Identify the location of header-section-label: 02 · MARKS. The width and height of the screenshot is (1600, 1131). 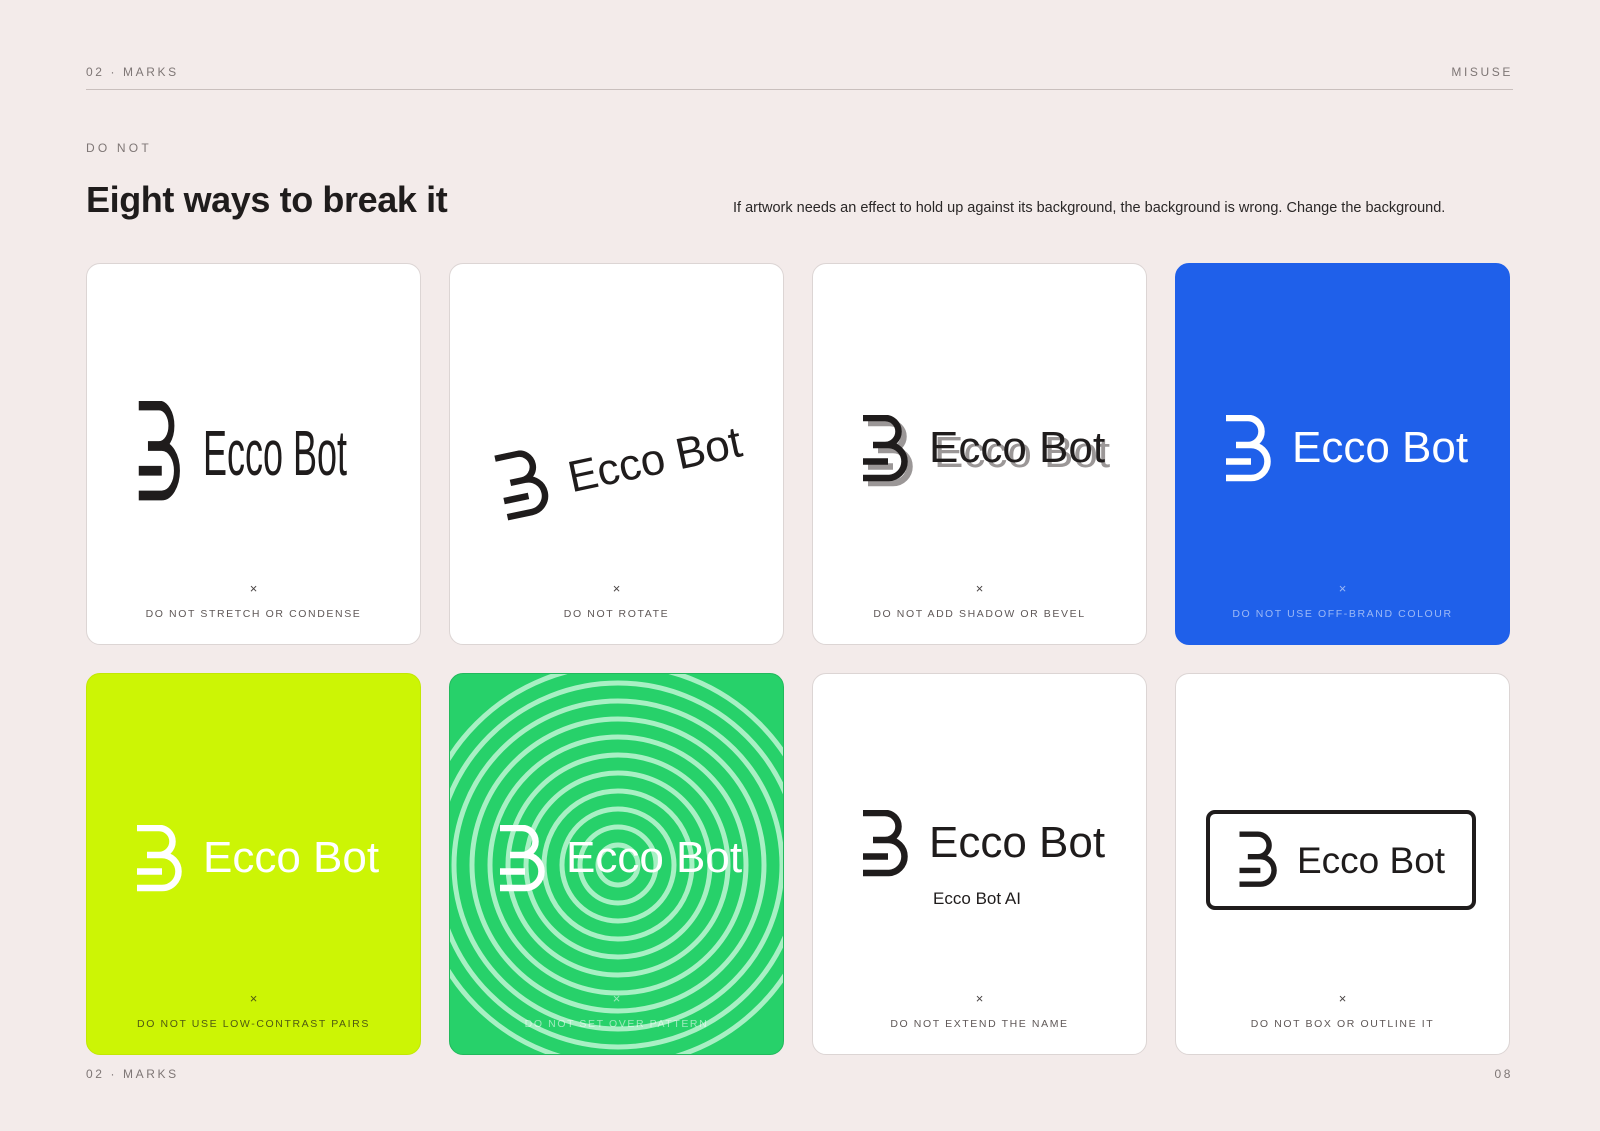
(132, 72).